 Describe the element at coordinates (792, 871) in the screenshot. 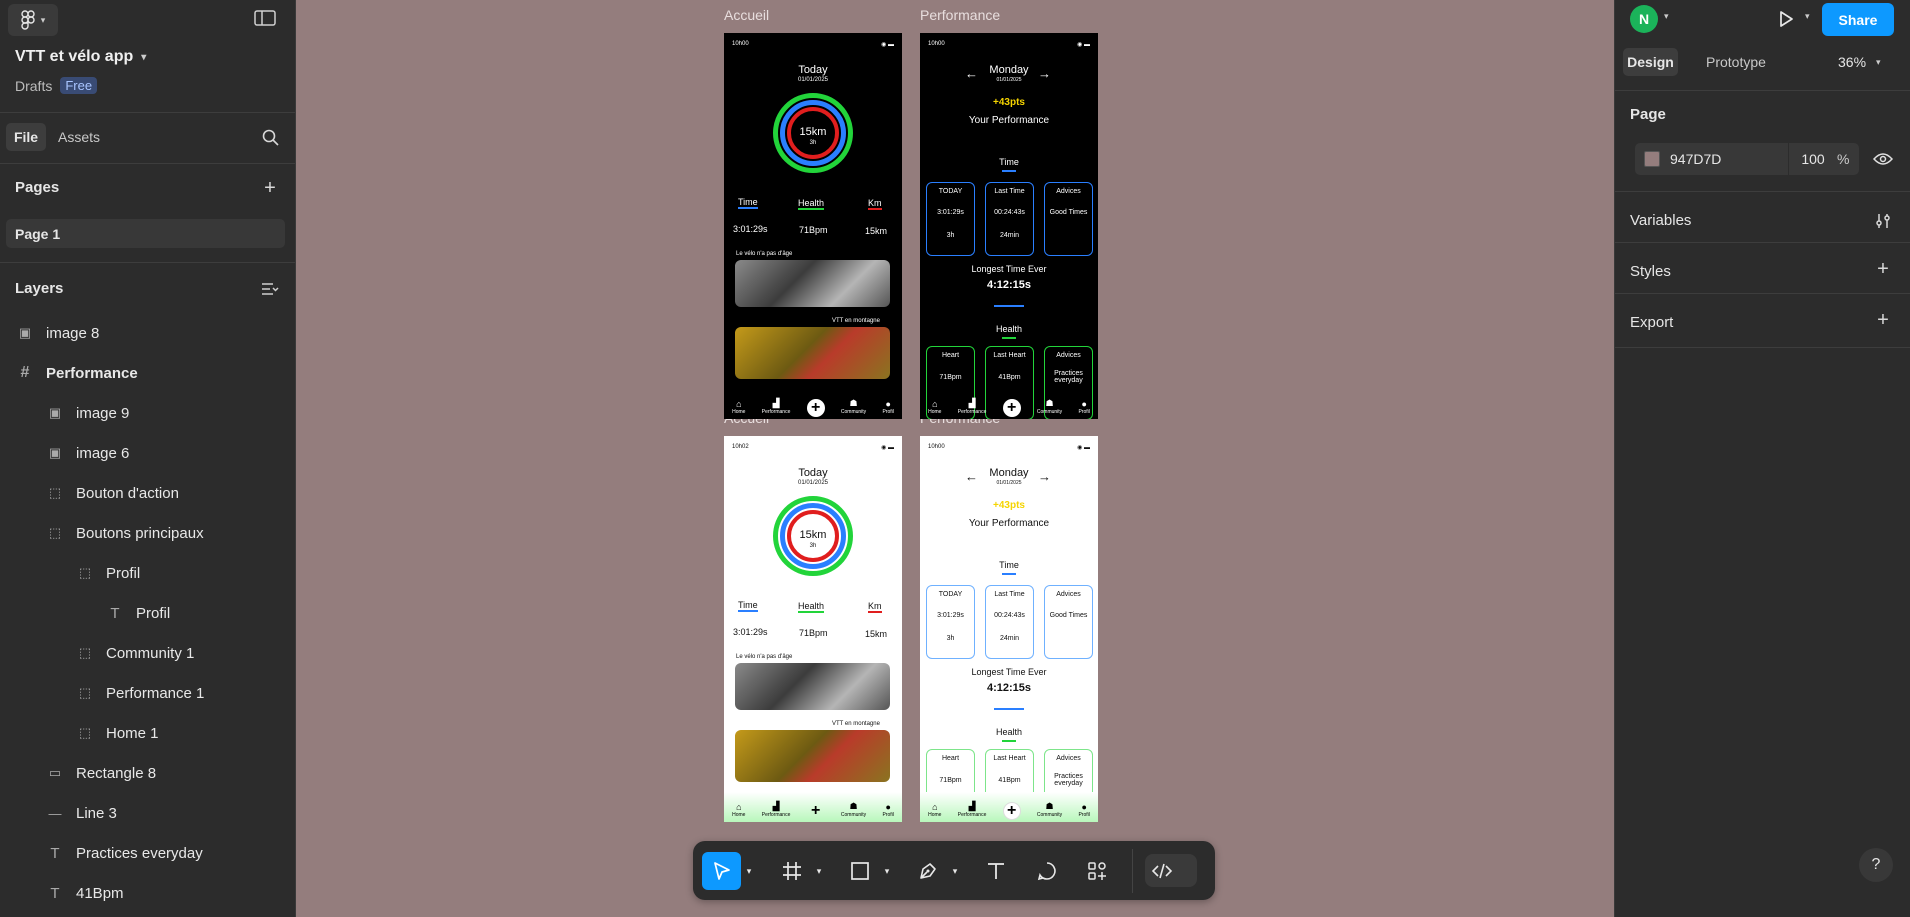

I see `frame-tool-button` at that location.